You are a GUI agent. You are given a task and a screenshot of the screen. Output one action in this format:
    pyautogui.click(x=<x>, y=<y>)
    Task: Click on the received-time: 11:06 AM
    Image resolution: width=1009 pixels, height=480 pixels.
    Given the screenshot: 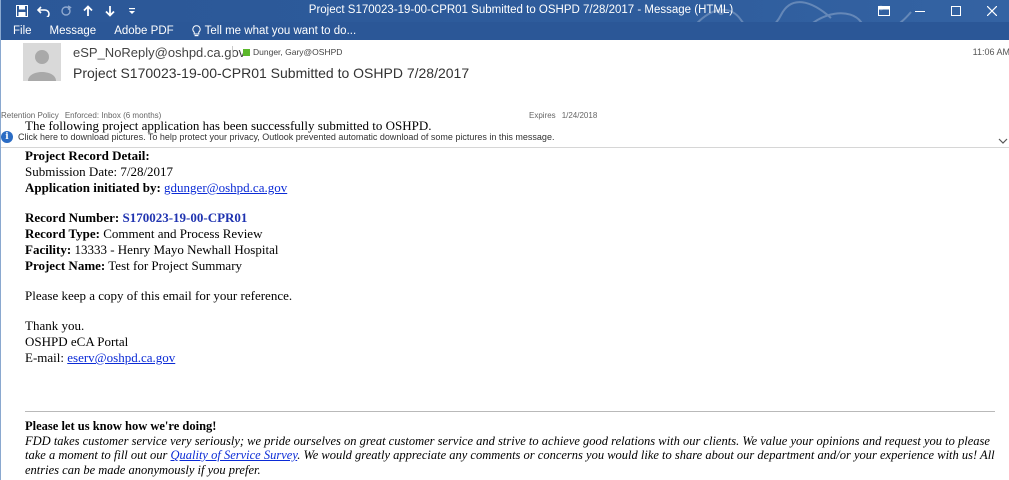 What is the action you would take?
    pyautogui.click(x=990, y=52)
    